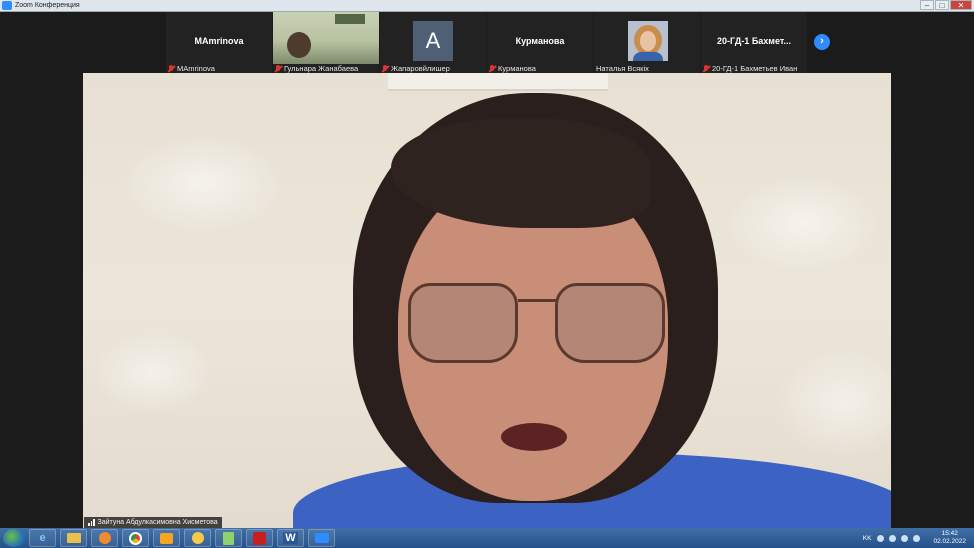 The width and height of the screenshot is (974, 548). Describe the element at coordinates (42, 538) in the screenshot. I see `ie-icon: e` at that location.